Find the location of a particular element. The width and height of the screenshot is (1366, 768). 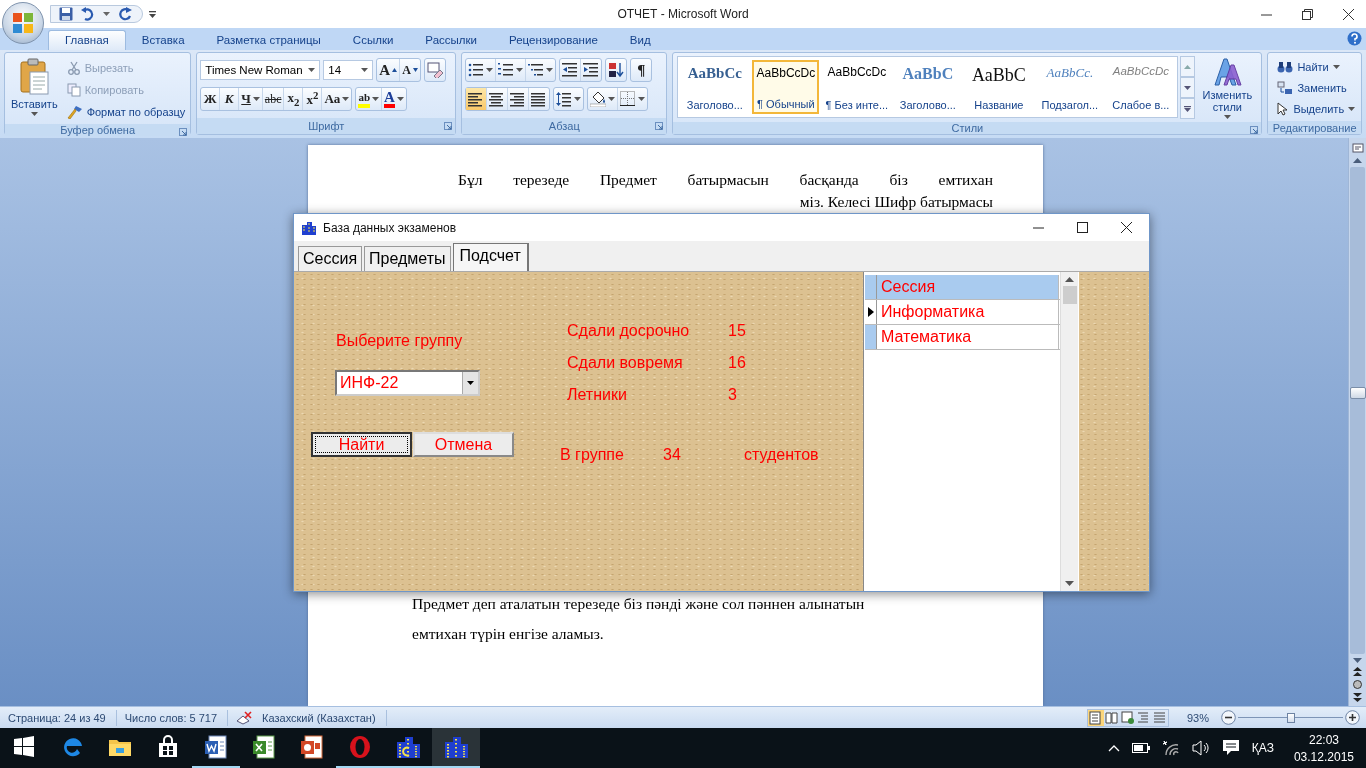

align-left-icon is located at coordinates (476, 99).